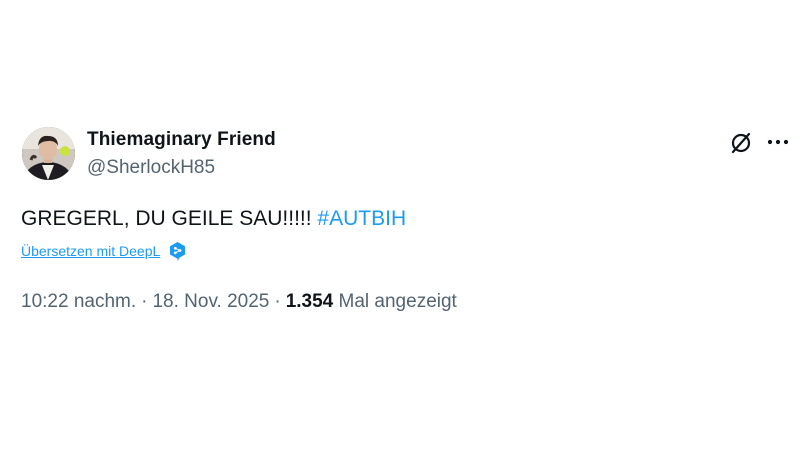  What do you see at coordinates (78, 301) in the screenshot?
I see `tweet-time: 10:22 nachm.` at bounding box center [78, 301].